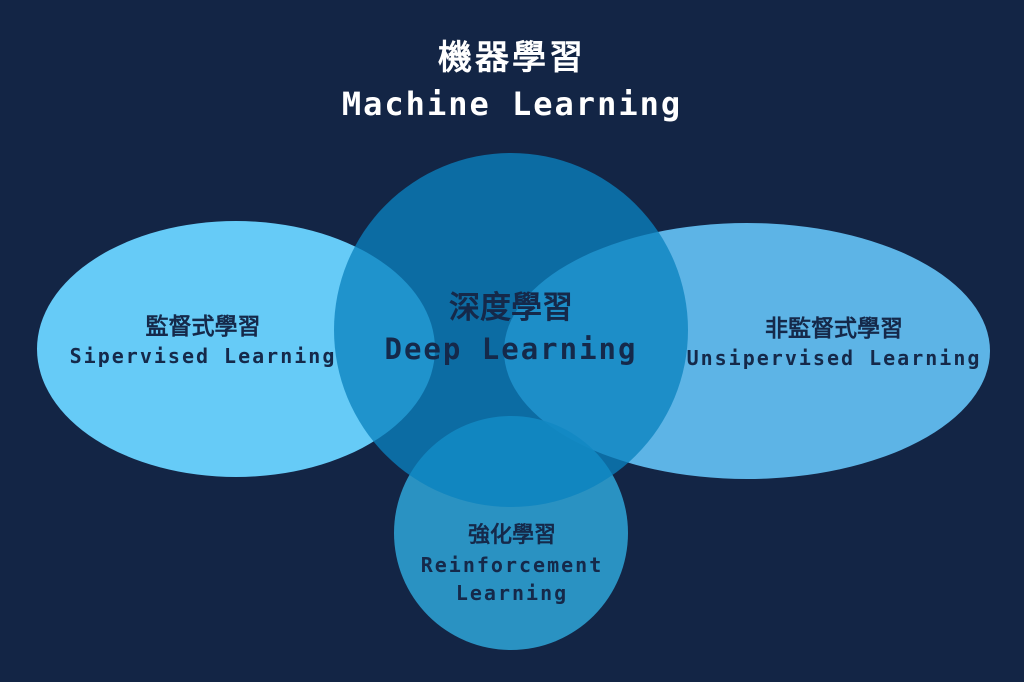 The image size is (1024, 682). I want to click on deep-learning-label-chinese: 深度學習, so click(511, 308).